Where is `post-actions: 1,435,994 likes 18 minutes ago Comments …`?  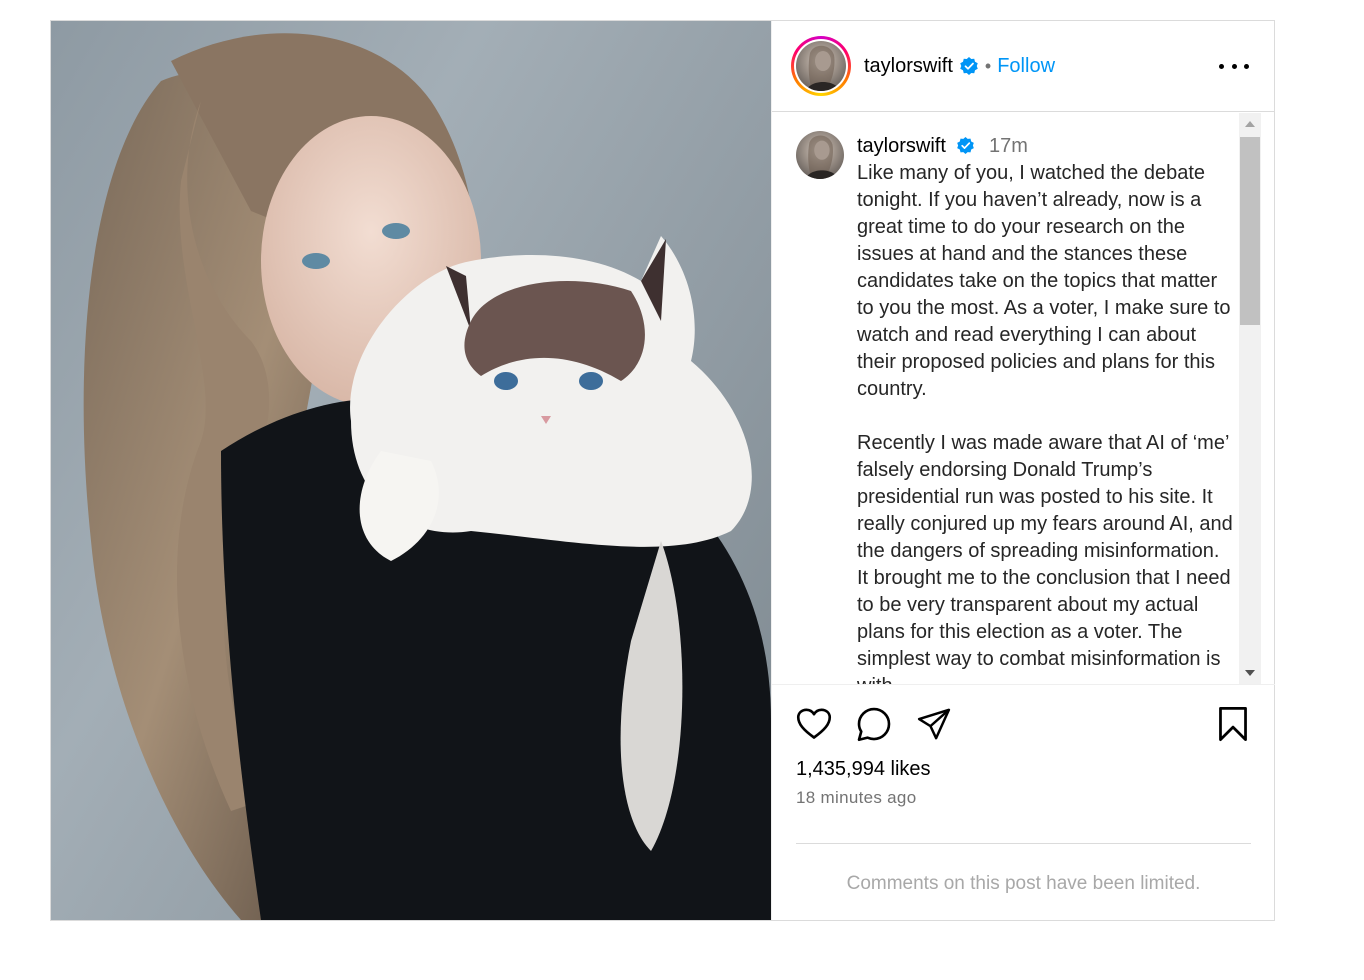
post-actions: 1,435,994 likes 18 minutes ago Comments … is located at coordinates (1023, 802).